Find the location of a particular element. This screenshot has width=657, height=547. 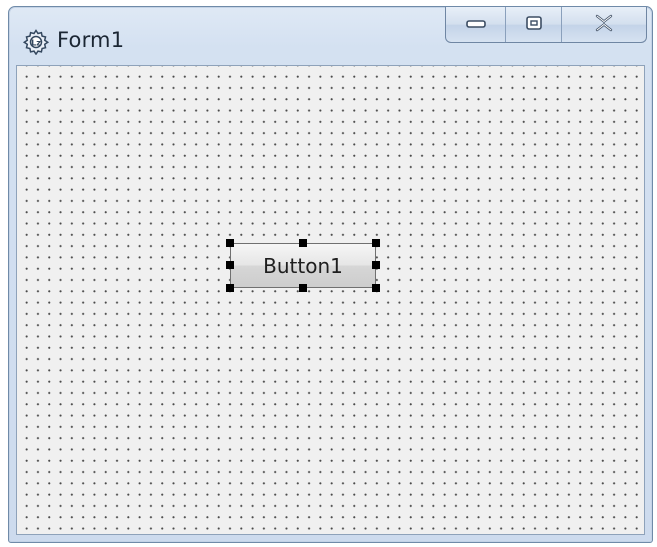

minimize-icon is located at coordinates (476, 24).